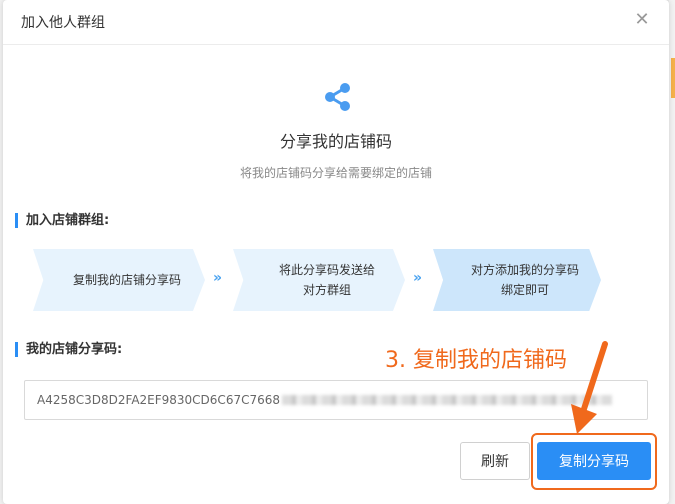  What do you see at coordinates (326, 290) in the screenshot?
I see `step-2-line2: 对方群组` at bounding box center [326, 290].